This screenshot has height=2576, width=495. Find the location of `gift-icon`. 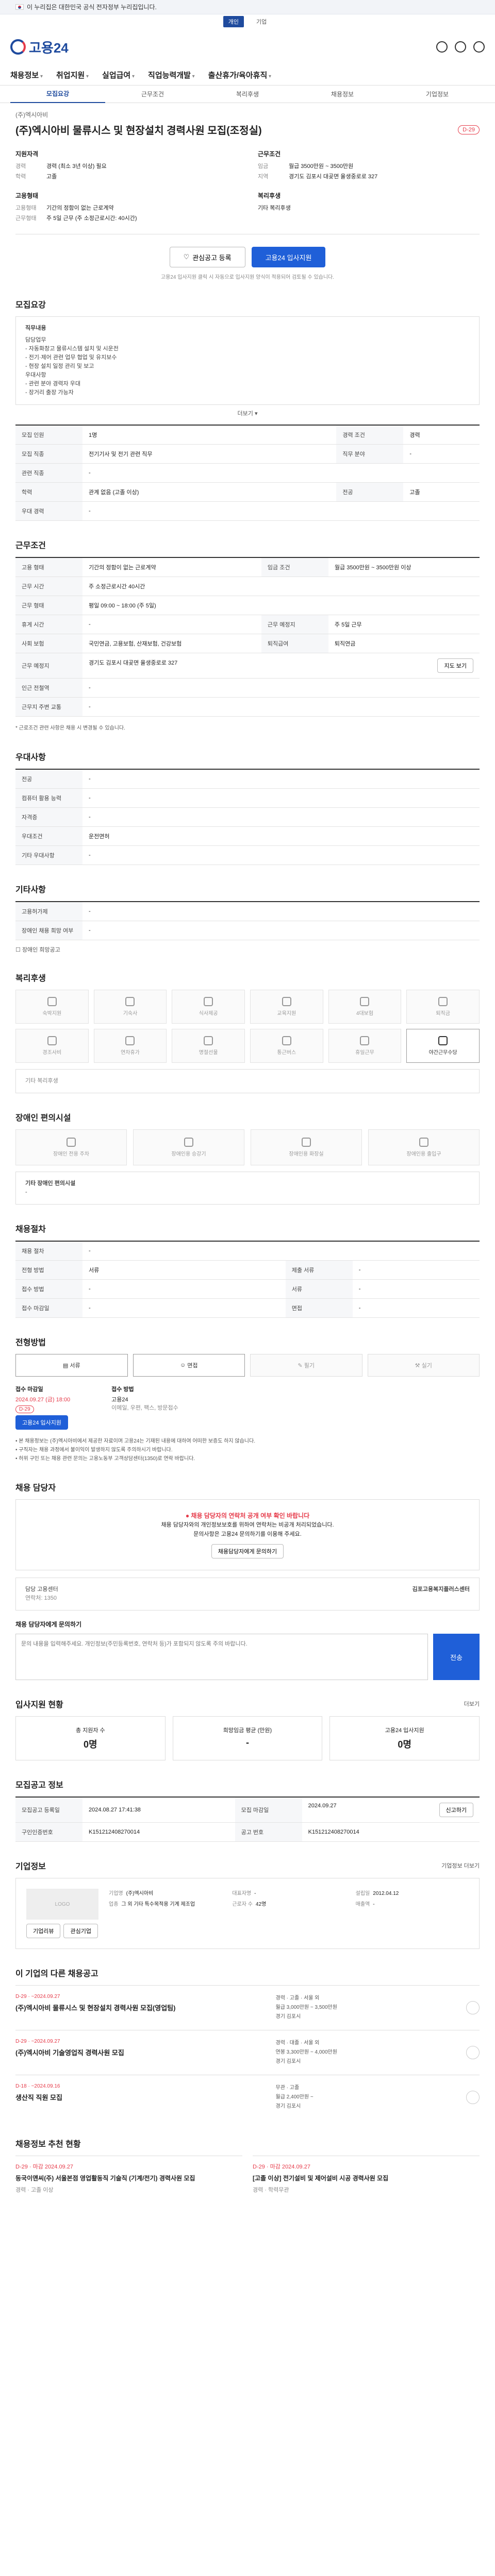

gift-icon is located at coordinates (52, 1040).